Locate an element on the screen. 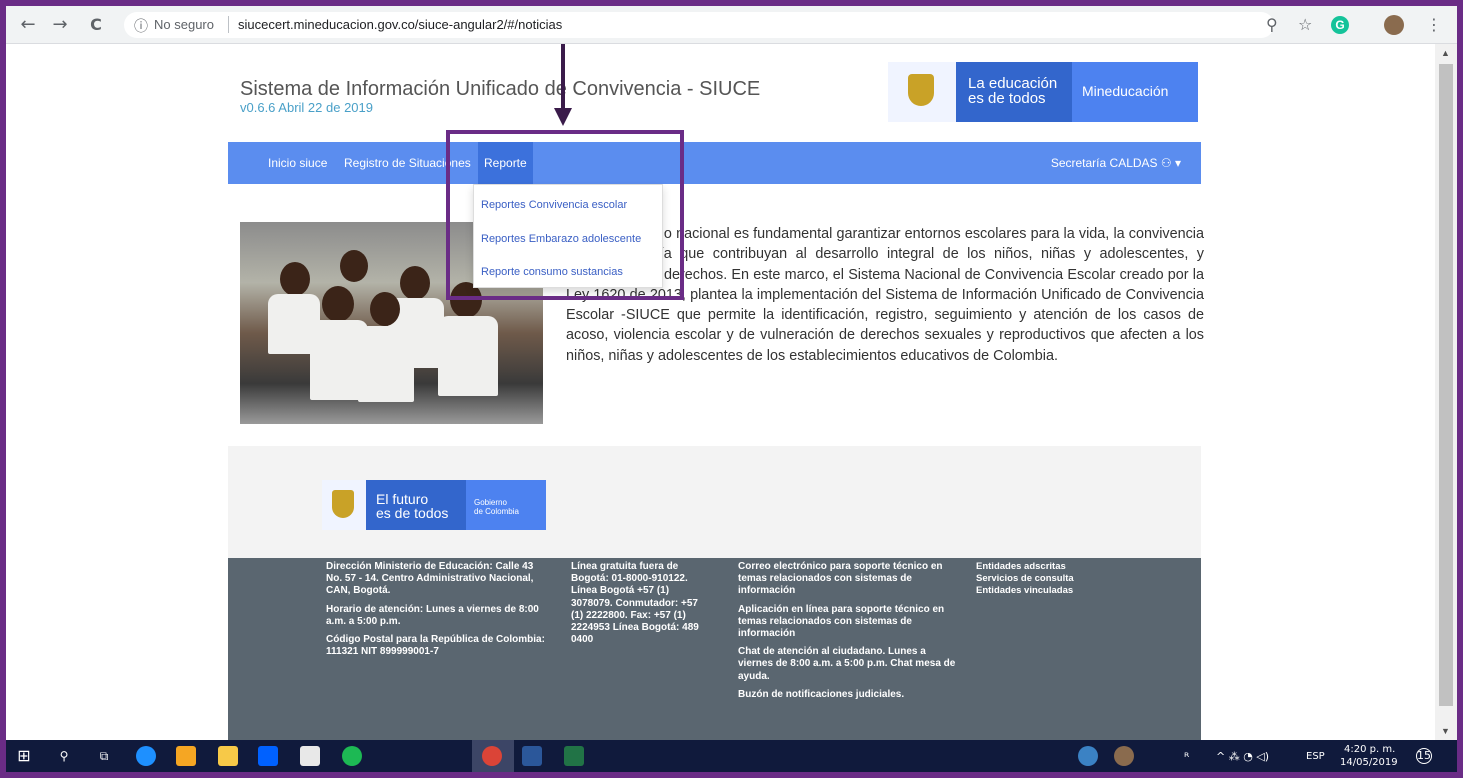  annotation-arrow is located at coordinates (563, 77).